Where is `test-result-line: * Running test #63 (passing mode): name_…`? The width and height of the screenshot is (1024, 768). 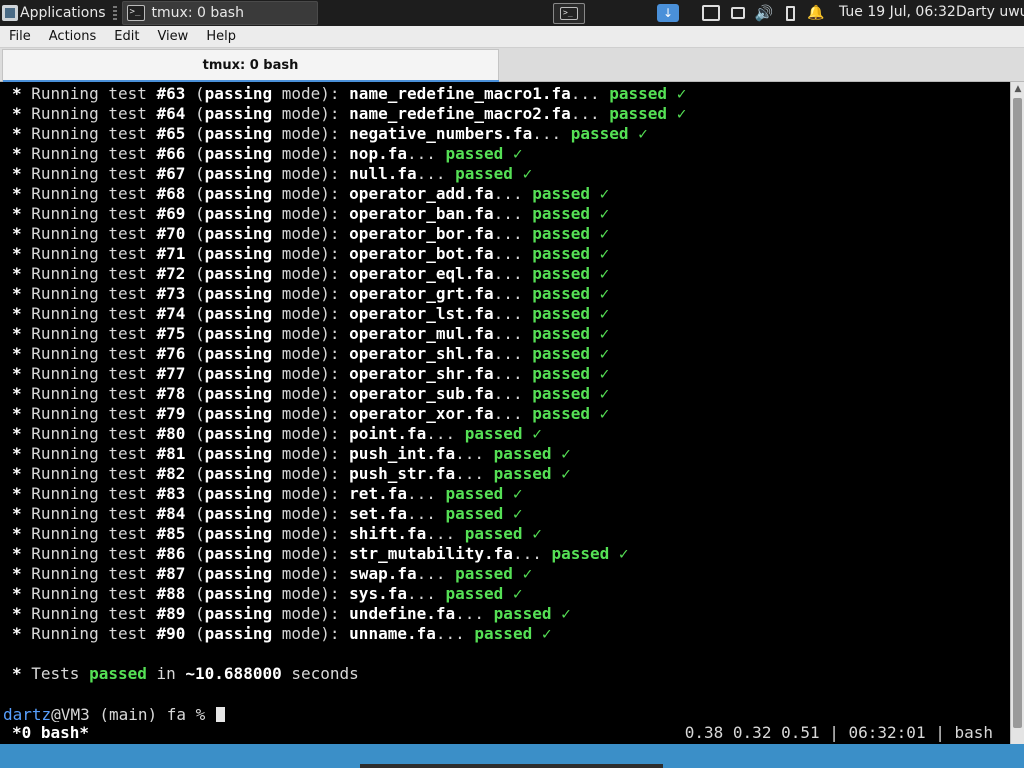 test-result-line: * Running test #63 (passing mode): name_… is located at coordinates (349, 94).